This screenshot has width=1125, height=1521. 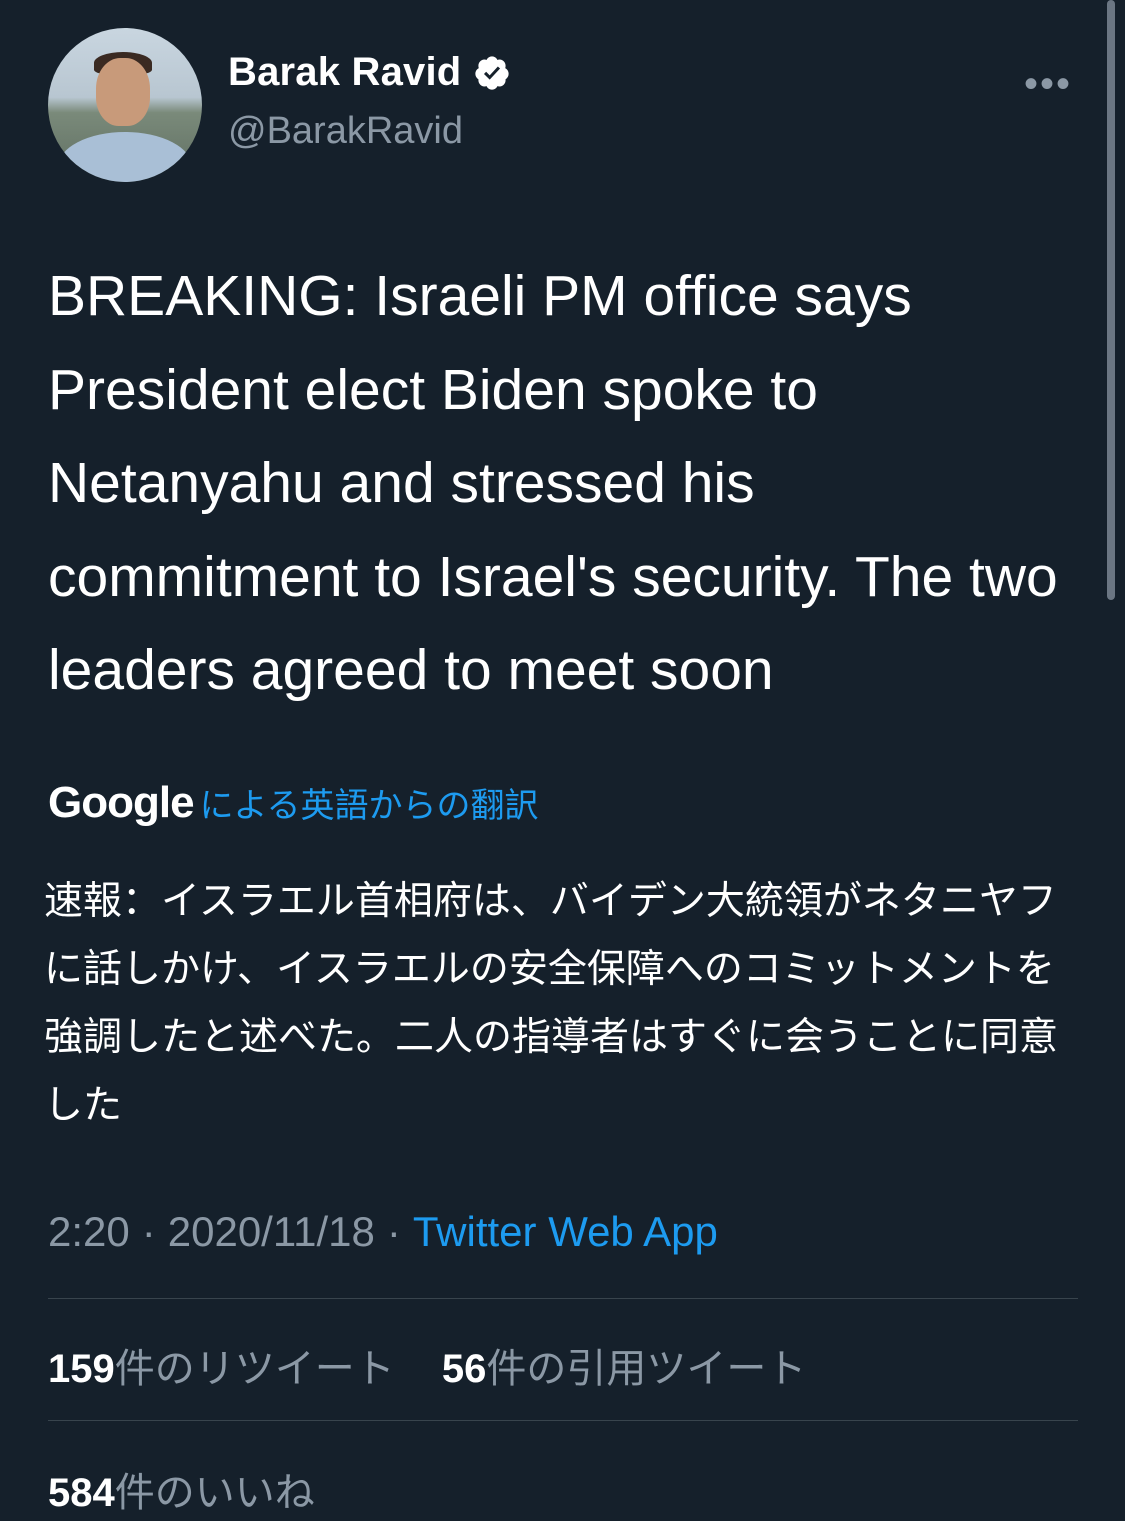 I want to click on author-handle: @BarakRavid, so click(x=345, y=131).